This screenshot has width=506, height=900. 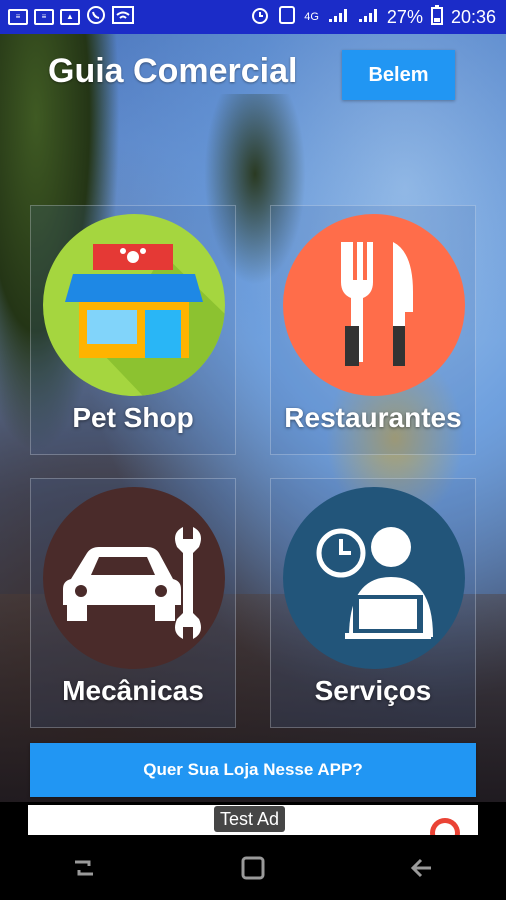 What do you see at coordinates (134, 305) in the screenshot?
I see `pet-shop-icon` at bounding box center [134, 305].